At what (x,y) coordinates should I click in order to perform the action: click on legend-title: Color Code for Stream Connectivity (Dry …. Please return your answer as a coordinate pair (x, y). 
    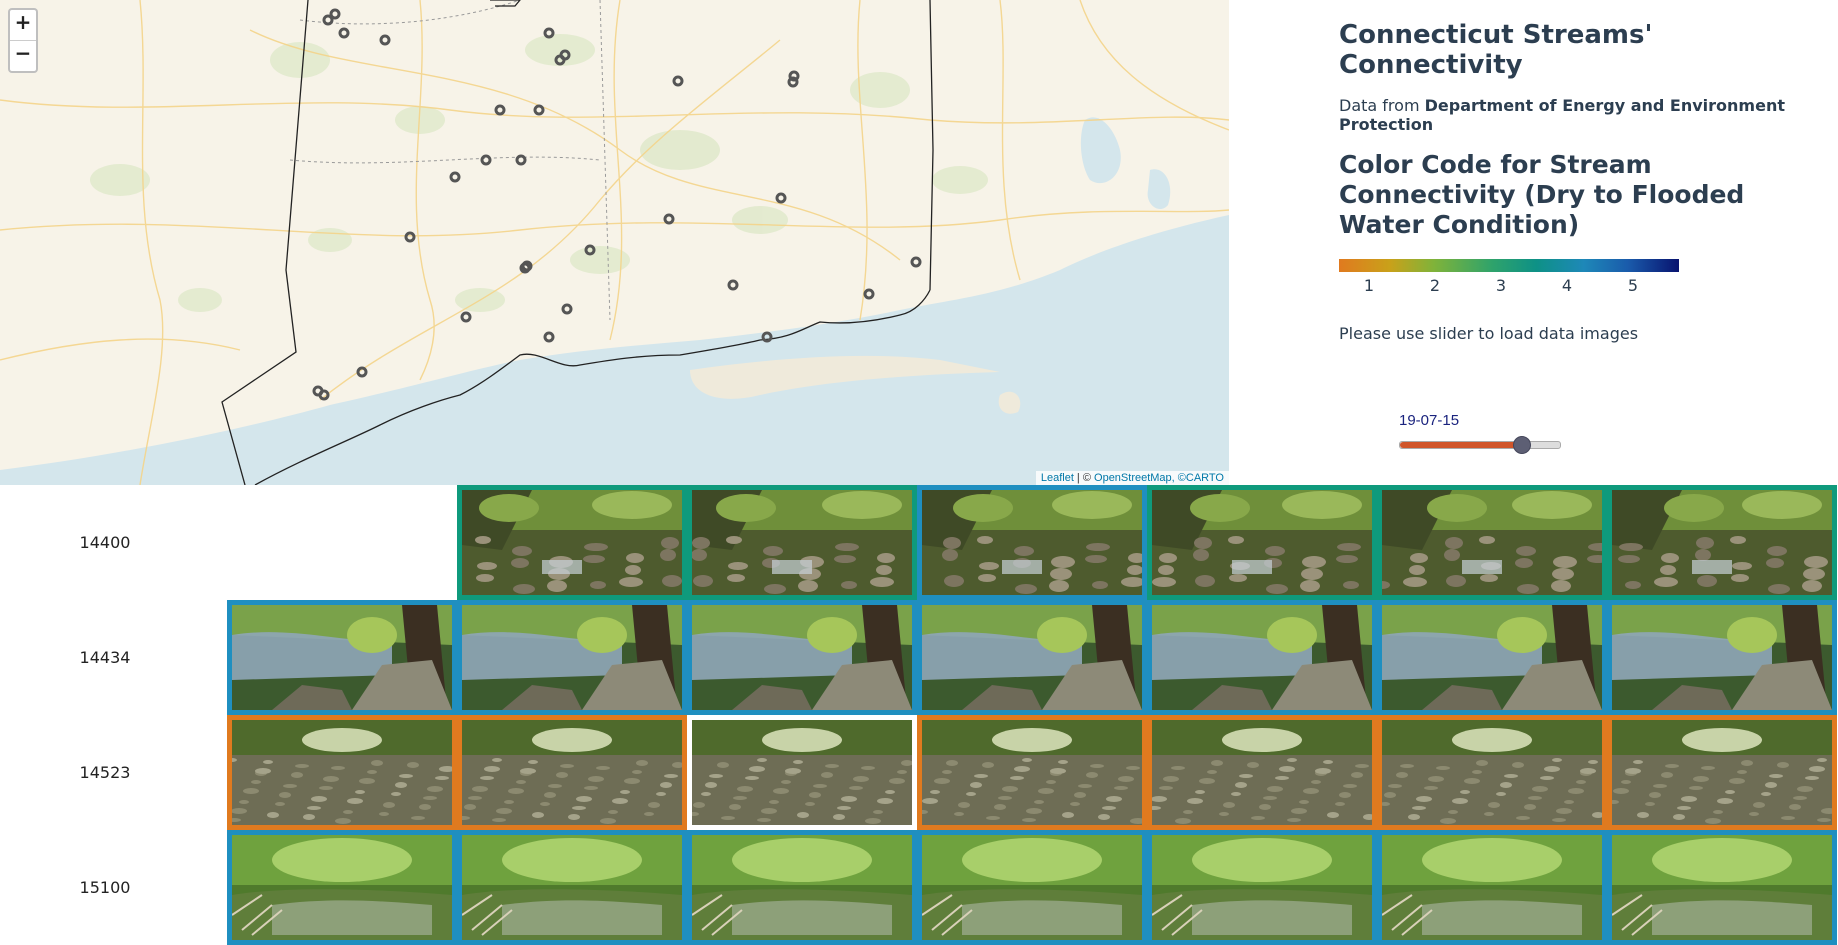
    Looking at the image, I should click on (1542, 194).